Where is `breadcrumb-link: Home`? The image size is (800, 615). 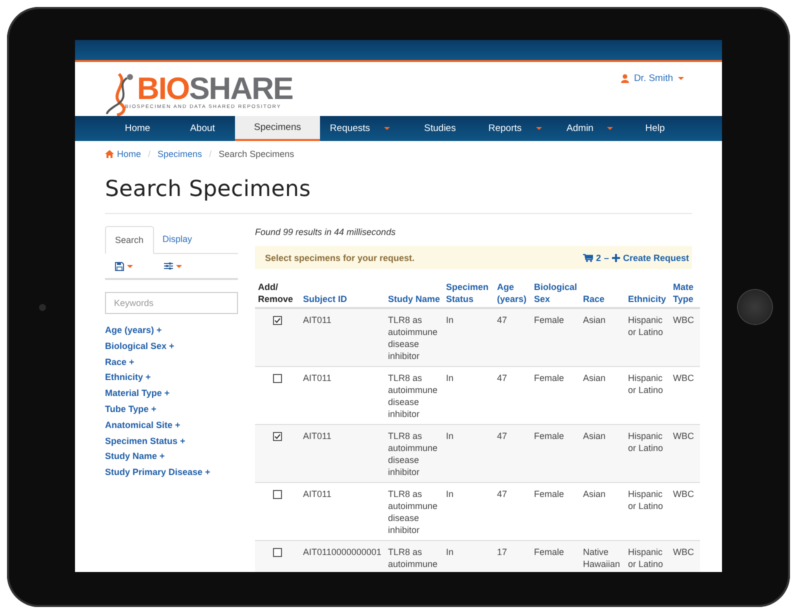
breadcrumb-link: Home is located at coordinates (129, 154).